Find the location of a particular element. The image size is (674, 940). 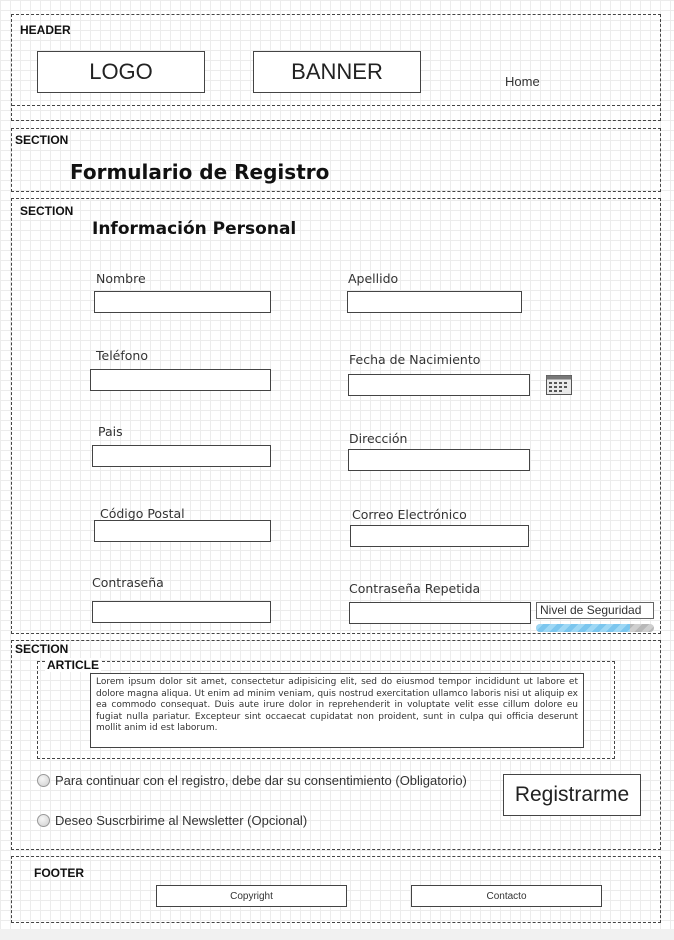

contrasena-repetida-label: Contraseña Repetida is located at coordinates (415, 588).